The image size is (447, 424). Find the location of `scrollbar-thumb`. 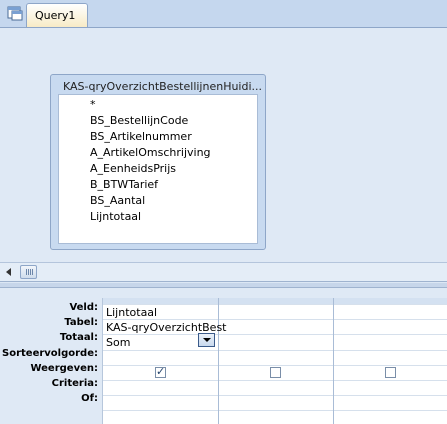

scrollbar-thumb is located at coordinates (28, 272).